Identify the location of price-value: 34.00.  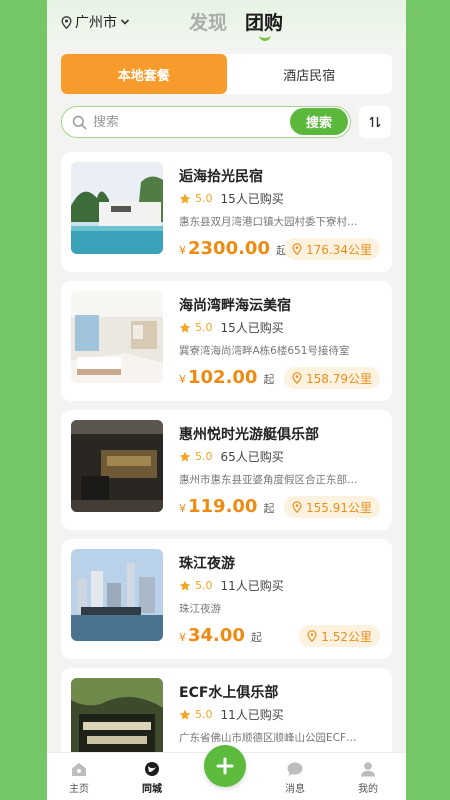
(216, 635).